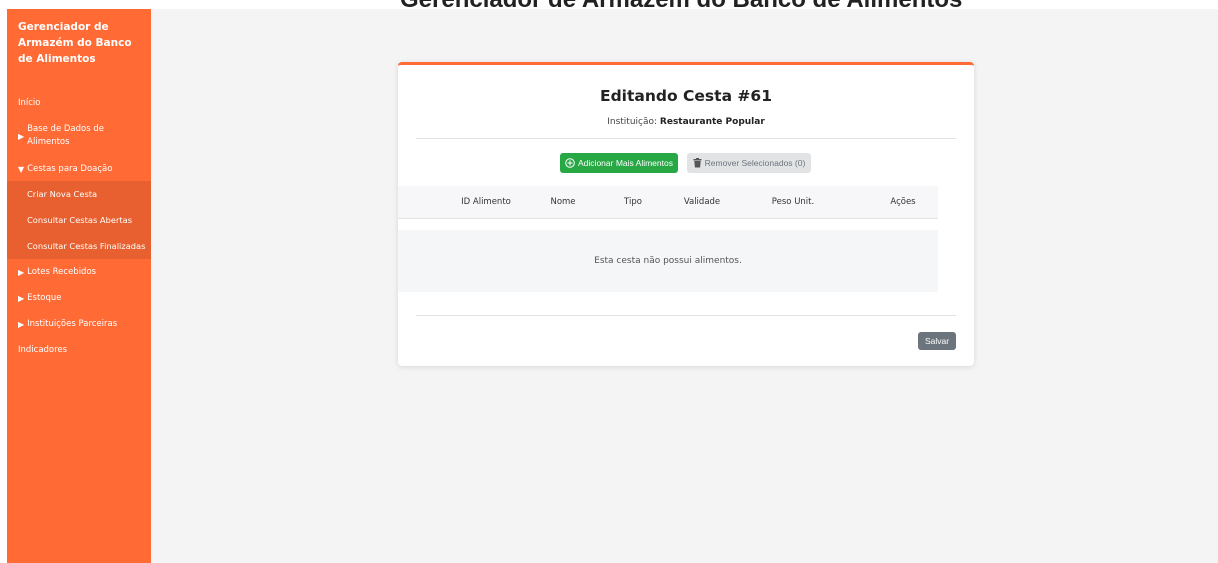 The image size is (1218, 563). Describe the element at coordinates (72, 323) in the screenshot. I see `sidebar-item-label: Instituições Parceiras` at that location.